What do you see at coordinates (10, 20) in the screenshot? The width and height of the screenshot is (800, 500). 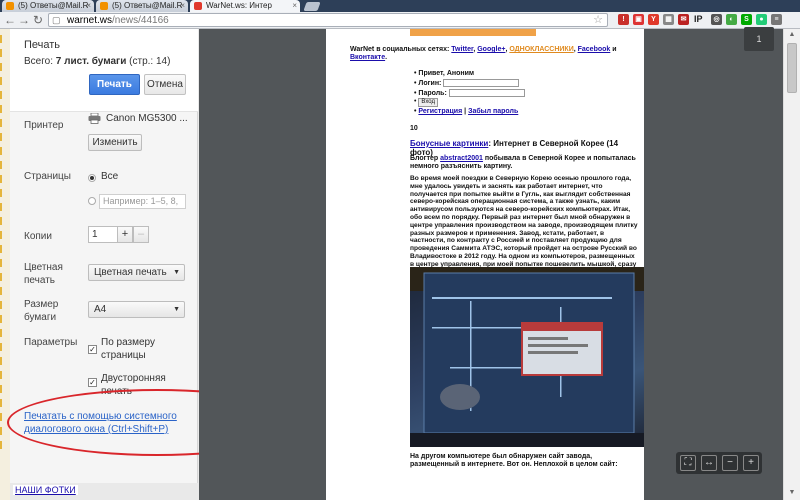 I see `back-arrow-icon: ←` at bounding box center [10, 20].